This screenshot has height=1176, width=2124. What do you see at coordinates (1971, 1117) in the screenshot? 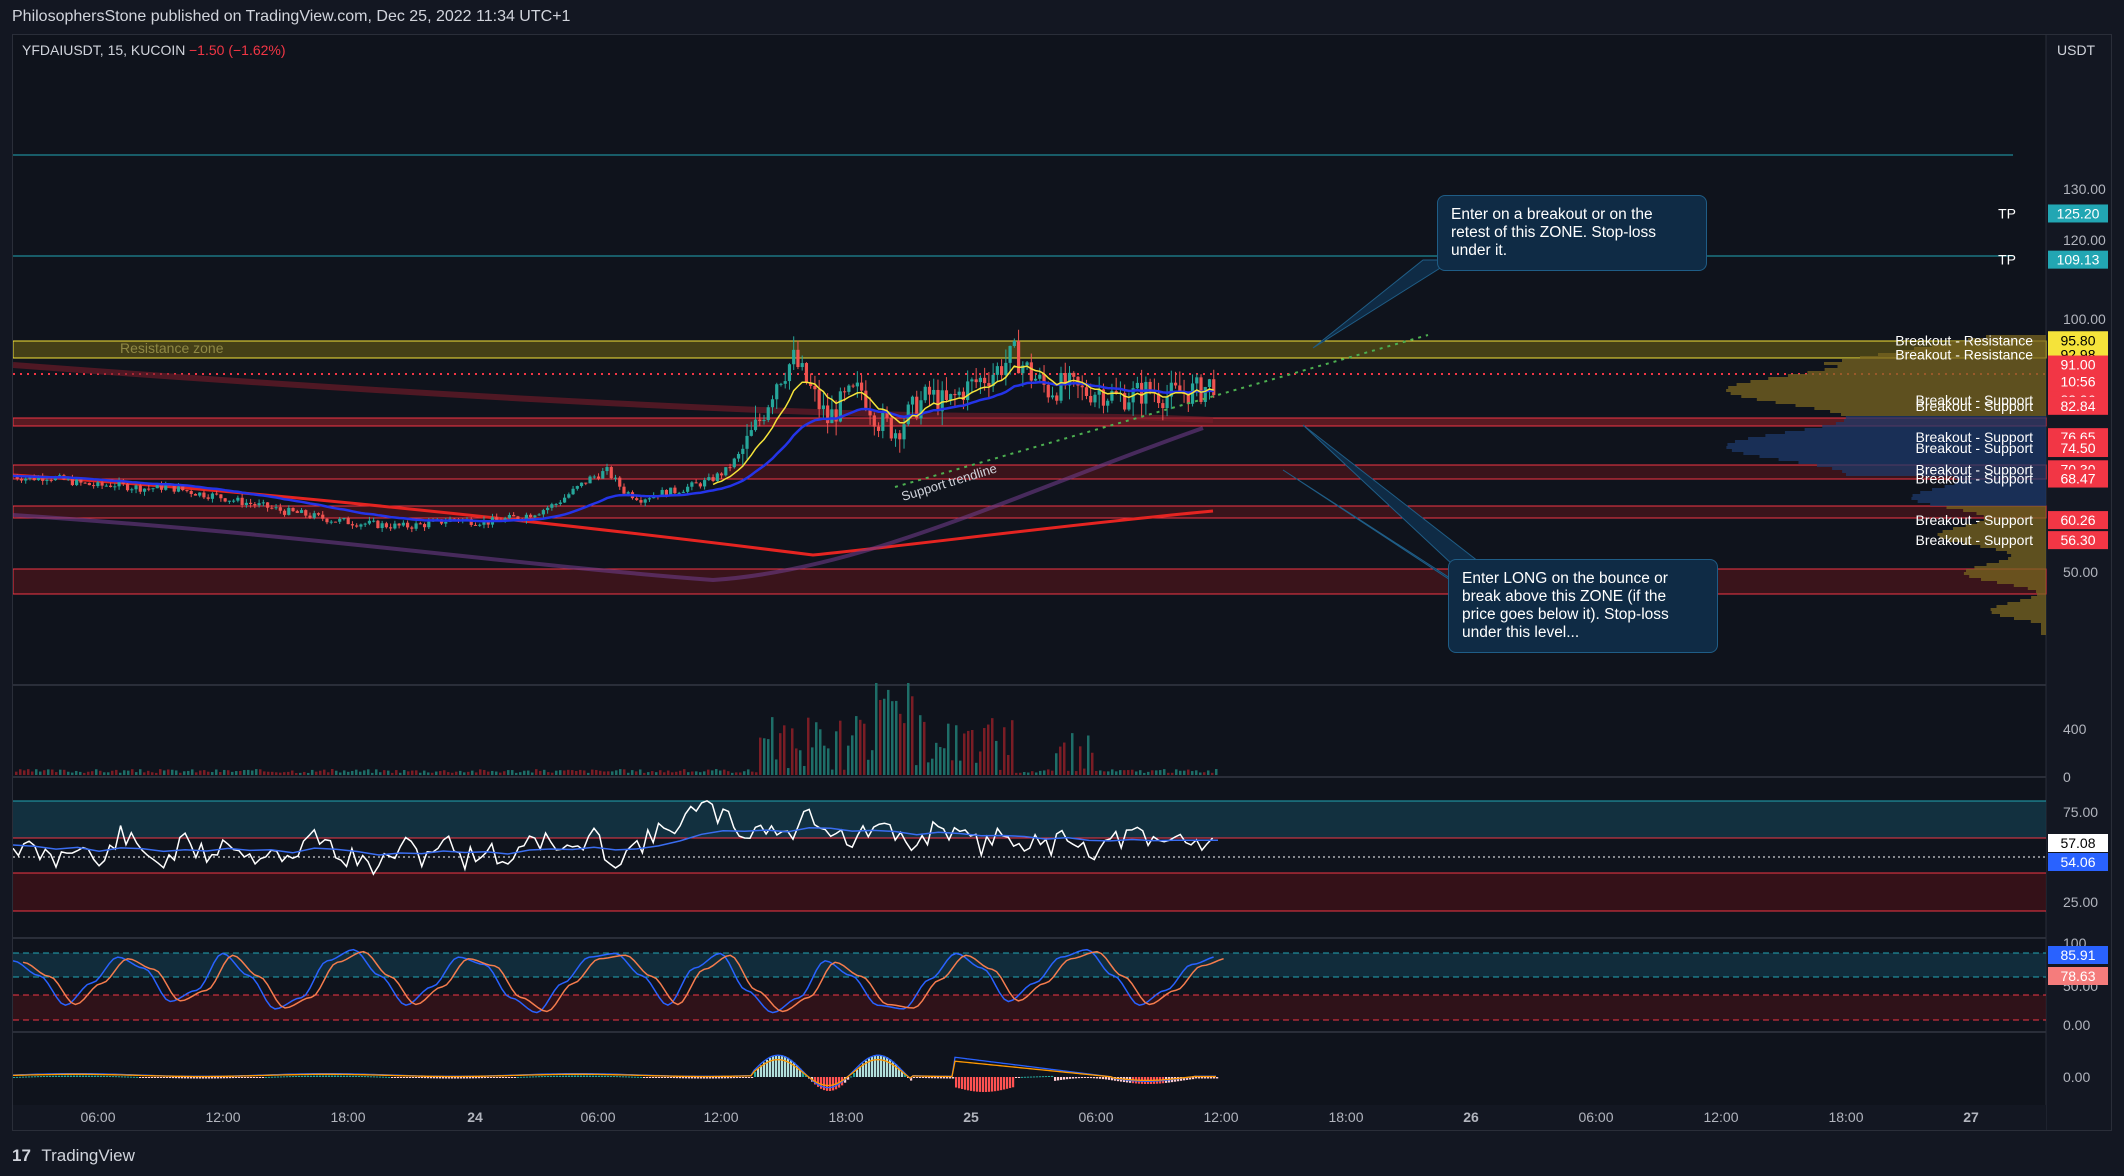
I see `time-tick: 27` at bounding box center [1971, 1117].